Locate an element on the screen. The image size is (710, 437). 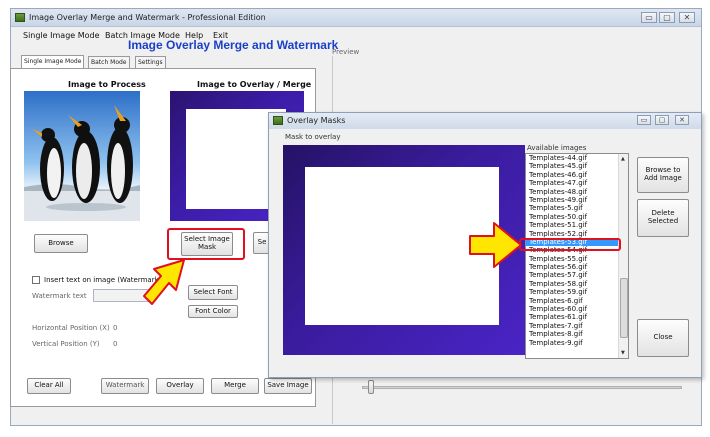
dialog-title: Overlay Masks is located at coordinates (316, 120).